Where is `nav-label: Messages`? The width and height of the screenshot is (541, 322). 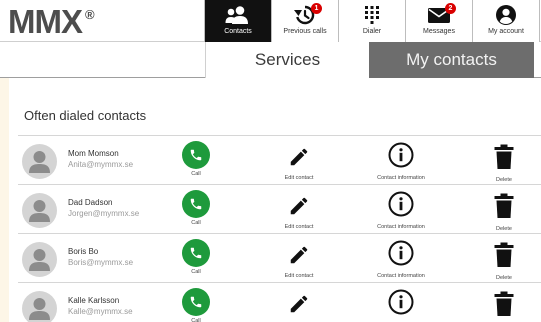 nav-label: Messages is located at coordinates (439, 31).